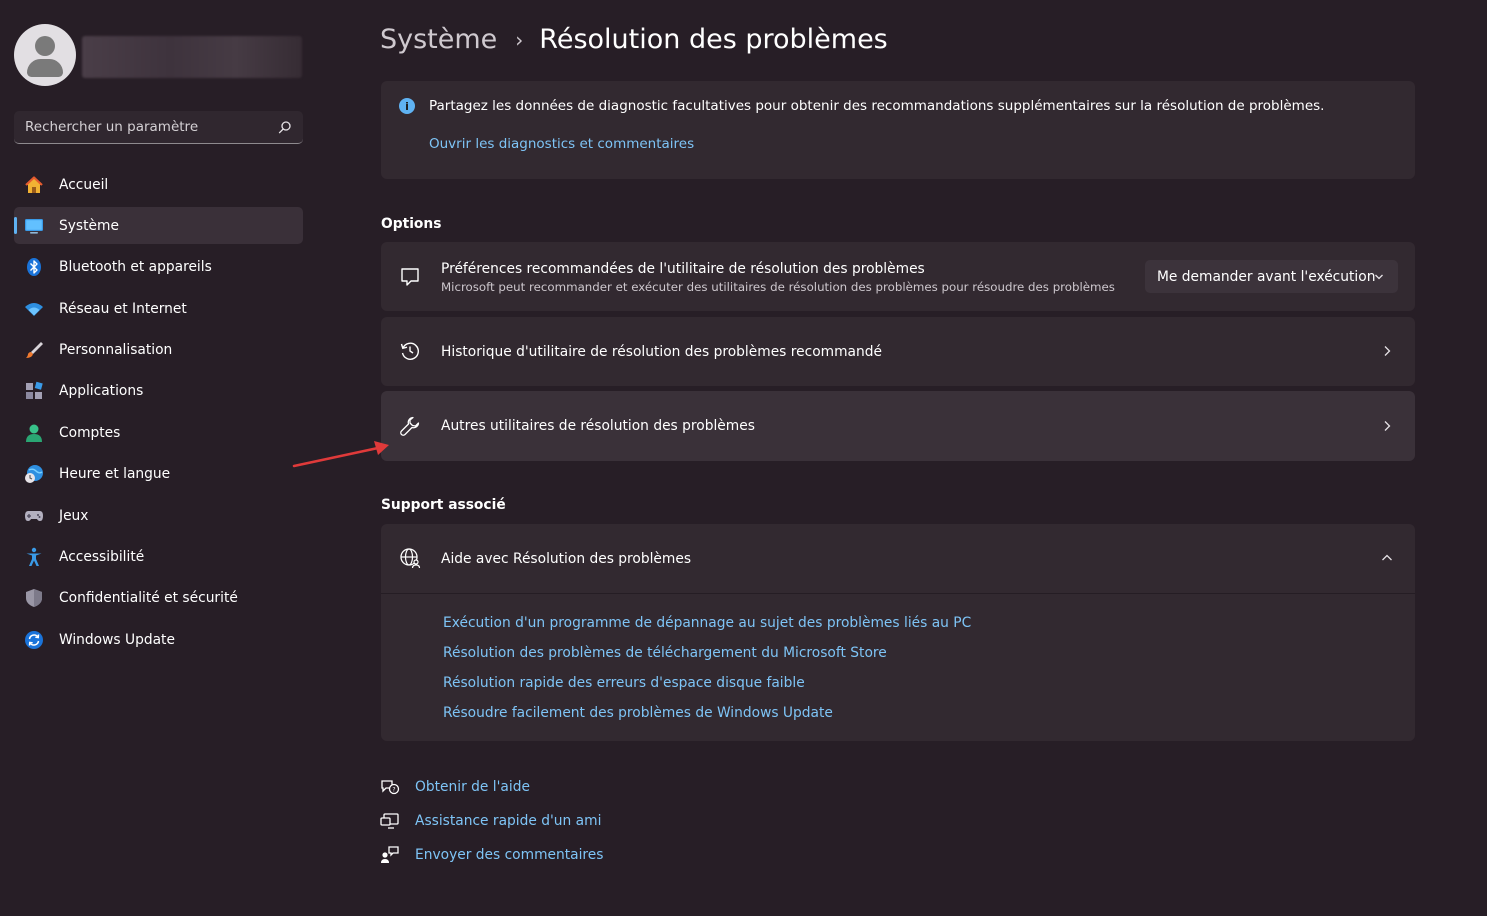  Describe the element at coordinates (34, 185) in the screenshot. I see `home-icon` at that location.